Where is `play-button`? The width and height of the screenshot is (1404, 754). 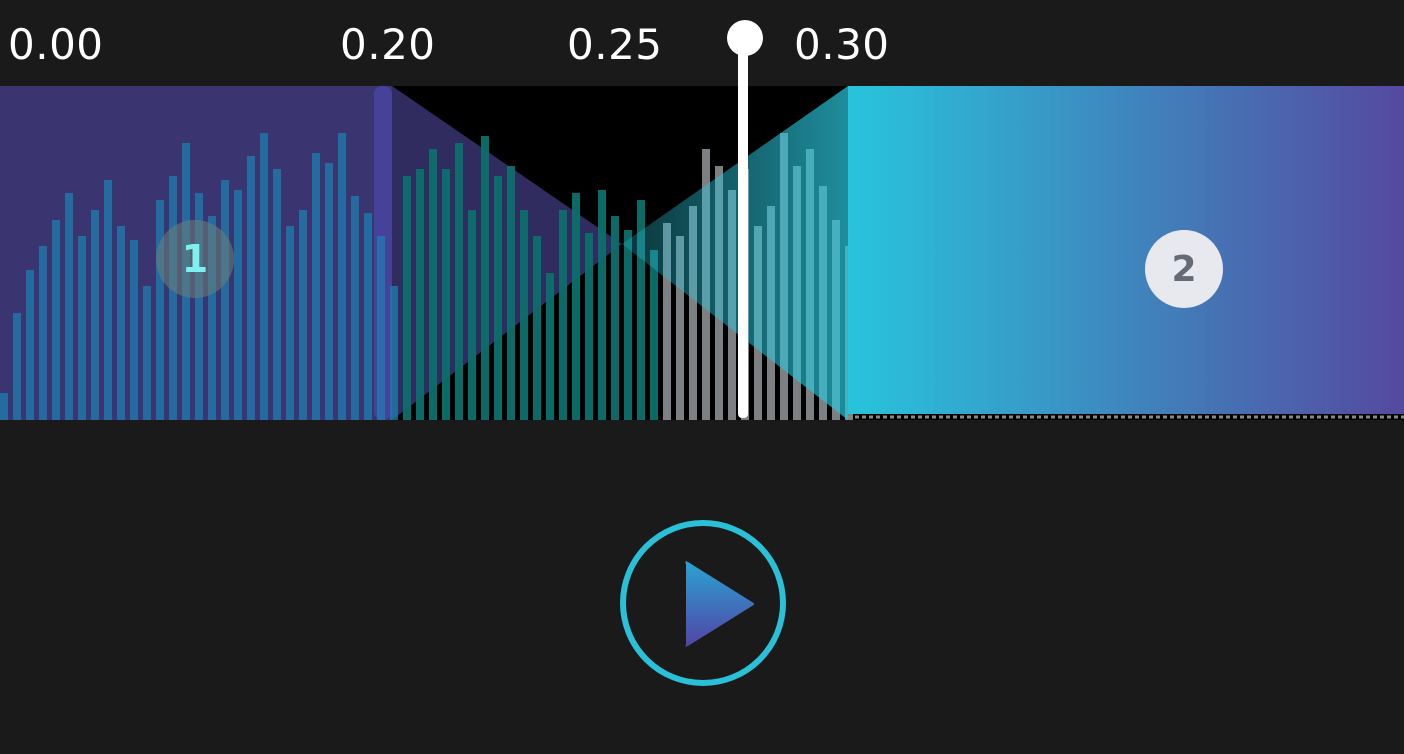
play-button is located at coordinates (703, 603).